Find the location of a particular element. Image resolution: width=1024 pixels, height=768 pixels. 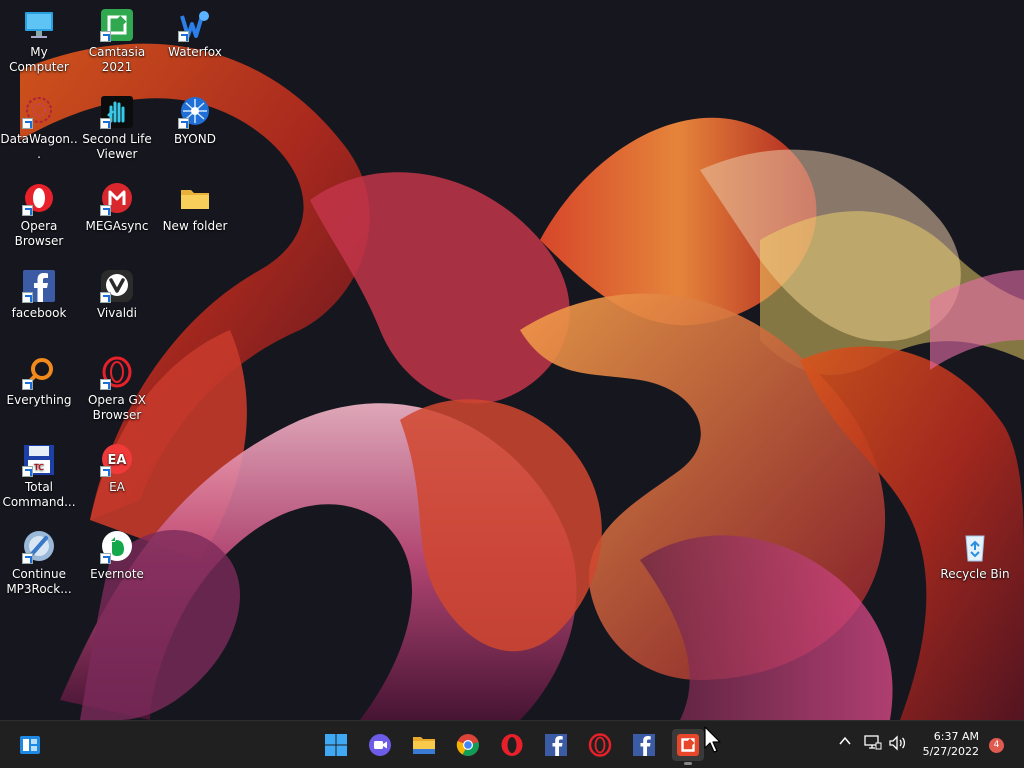

windows-start-icon is located at coordinates (336, 745).